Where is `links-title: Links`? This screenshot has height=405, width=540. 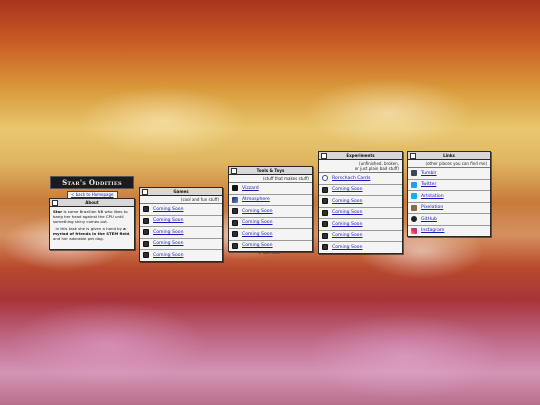 links-title: Links is located at coordinates (449, 155).